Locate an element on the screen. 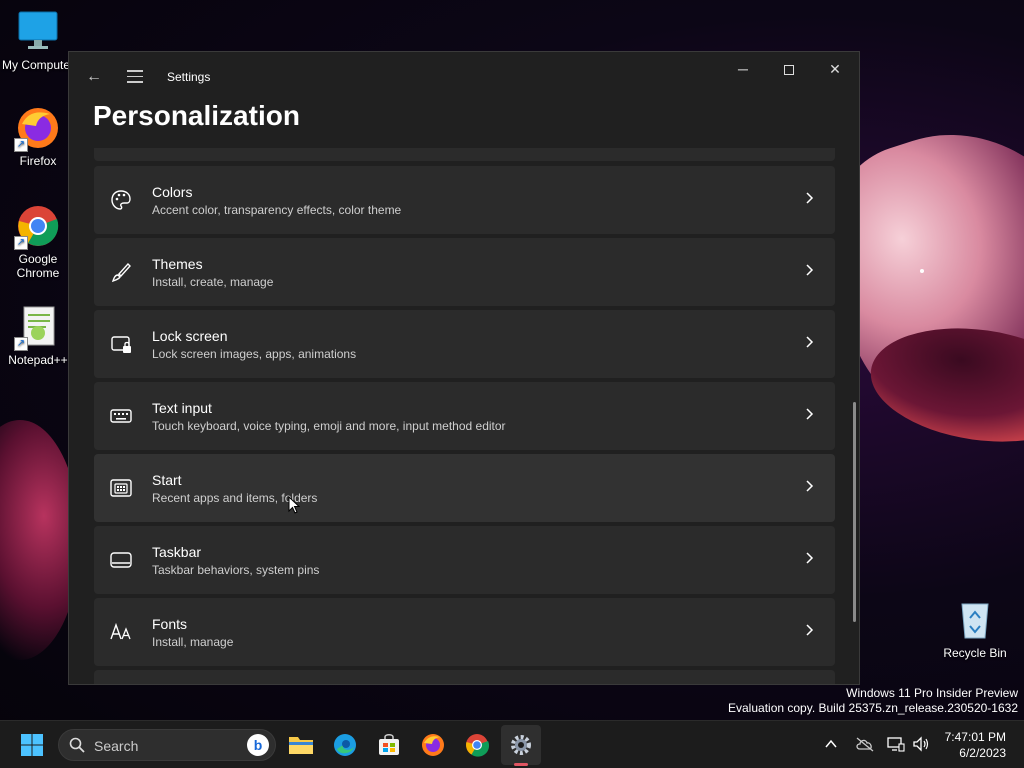  desktop-icon-label: Recycle Bin is located at coordinates (975, 653).